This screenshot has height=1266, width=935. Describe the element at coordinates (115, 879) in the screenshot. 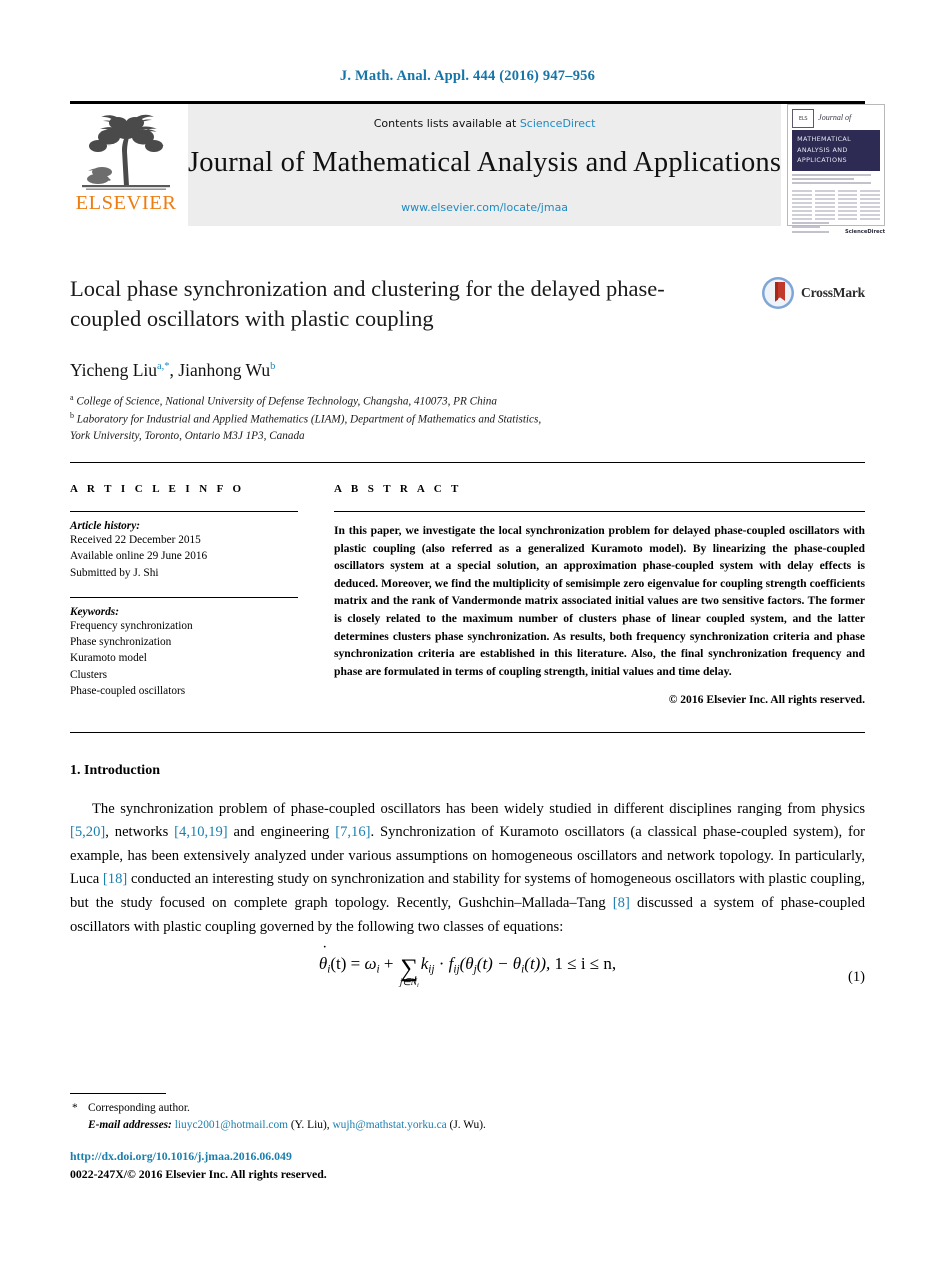

I see `citation-ref: [18]` at that location.